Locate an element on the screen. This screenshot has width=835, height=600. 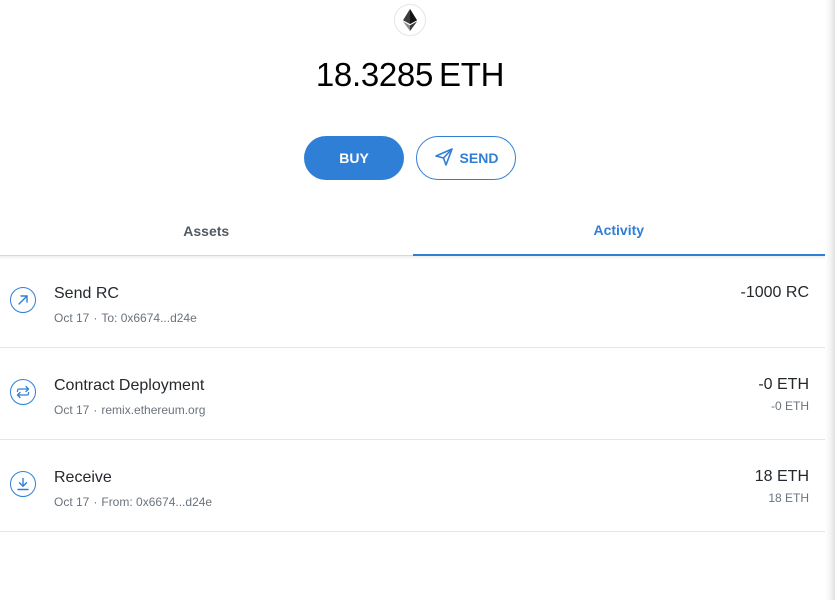
transaction-detail: To: 0x6674...d24e is located at coordinates (149, 318).